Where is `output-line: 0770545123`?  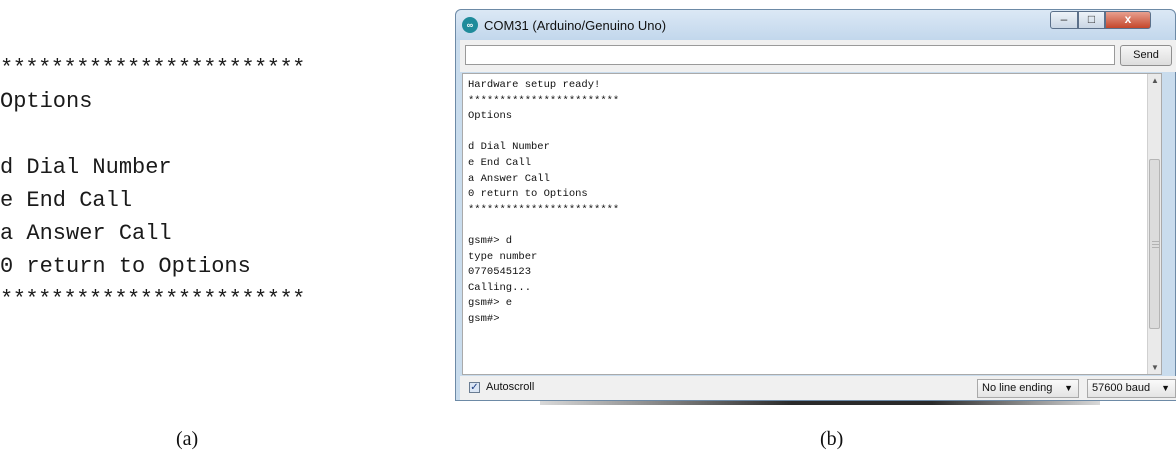
output-line: 0770545123 is located at coordinates (500, 272).